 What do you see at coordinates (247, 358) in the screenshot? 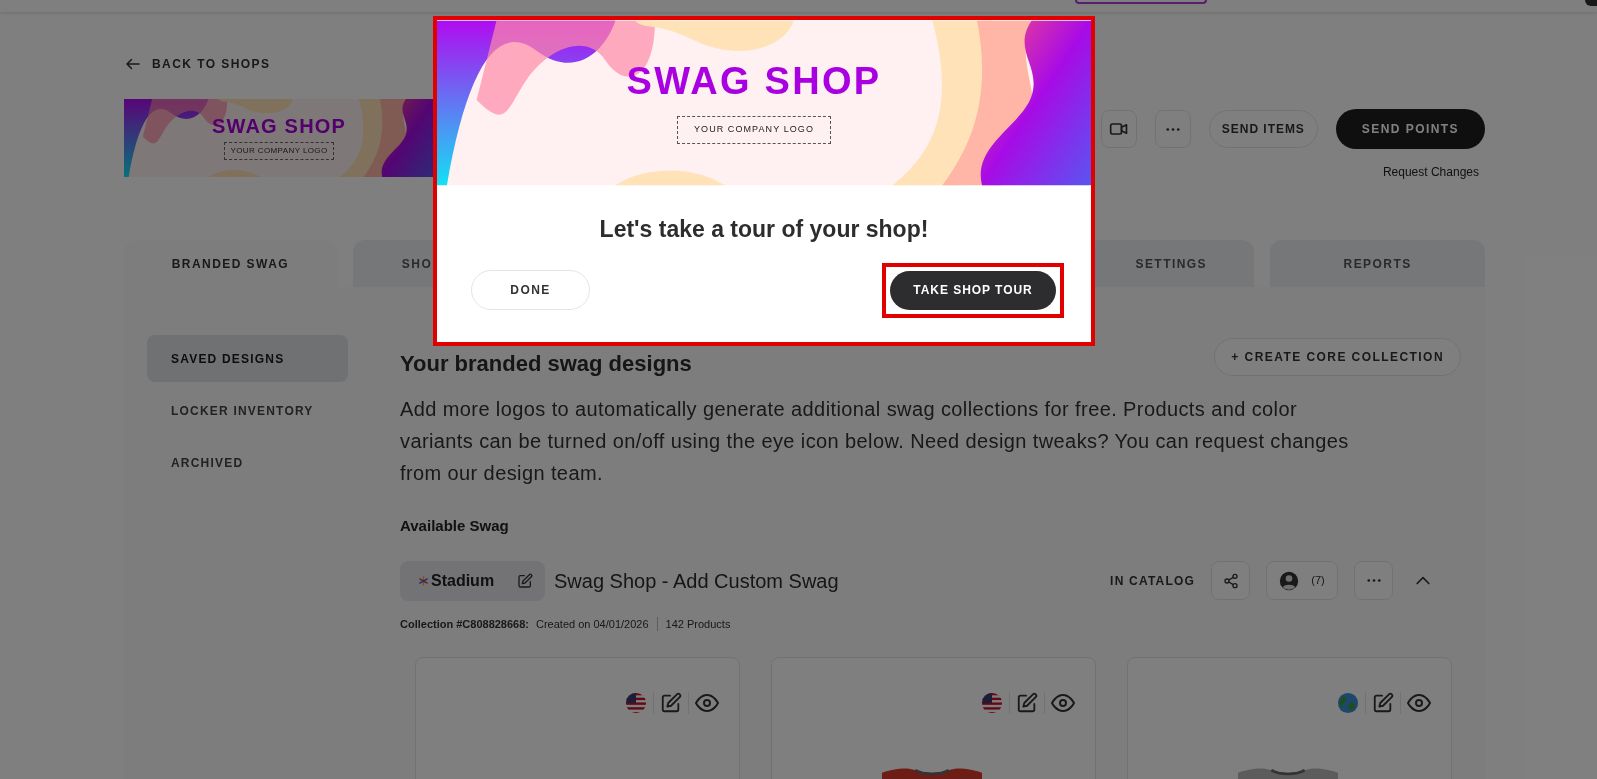
I see `sidebar-item: SAVED DESIGNS` at bounding box center [247, 358].